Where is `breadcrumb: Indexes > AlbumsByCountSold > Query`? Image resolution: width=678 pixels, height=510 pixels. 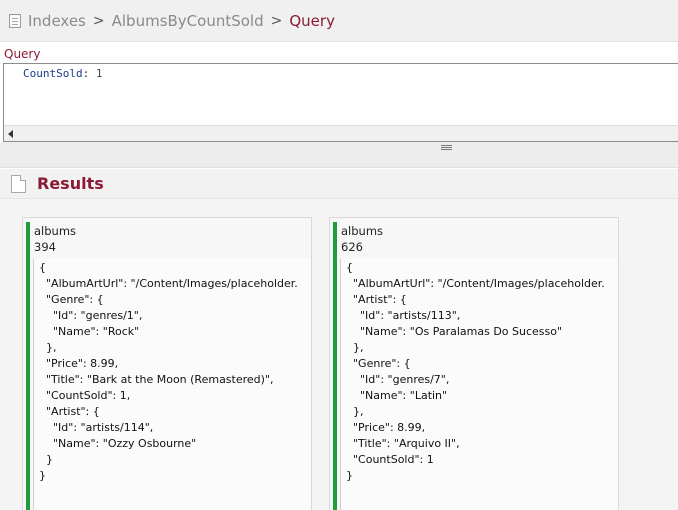 breadcrumb: Indexes > AlbumsByCountSold > Query is located at coordinates (339, 21).